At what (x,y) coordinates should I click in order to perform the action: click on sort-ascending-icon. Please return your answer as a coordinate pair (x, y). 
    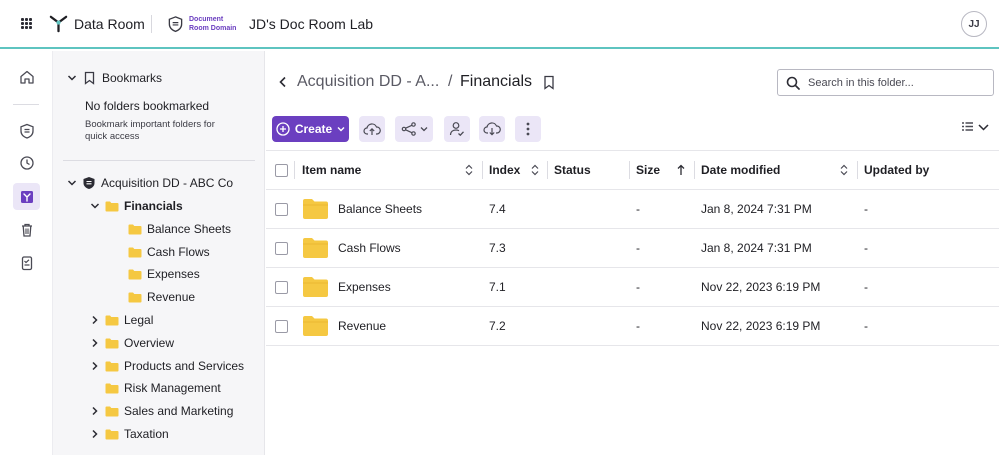
    Looking at the image, I should click on (681, 170).